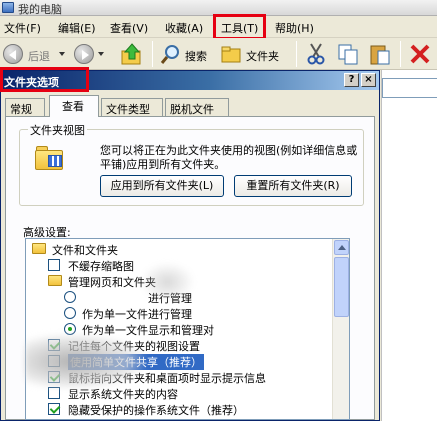 Image resolution: width=437 pixels, height=421 pixels. Describe the element at coordinates (84, 54) in the screenshot. I see `forward-arrow-icon` at that location.